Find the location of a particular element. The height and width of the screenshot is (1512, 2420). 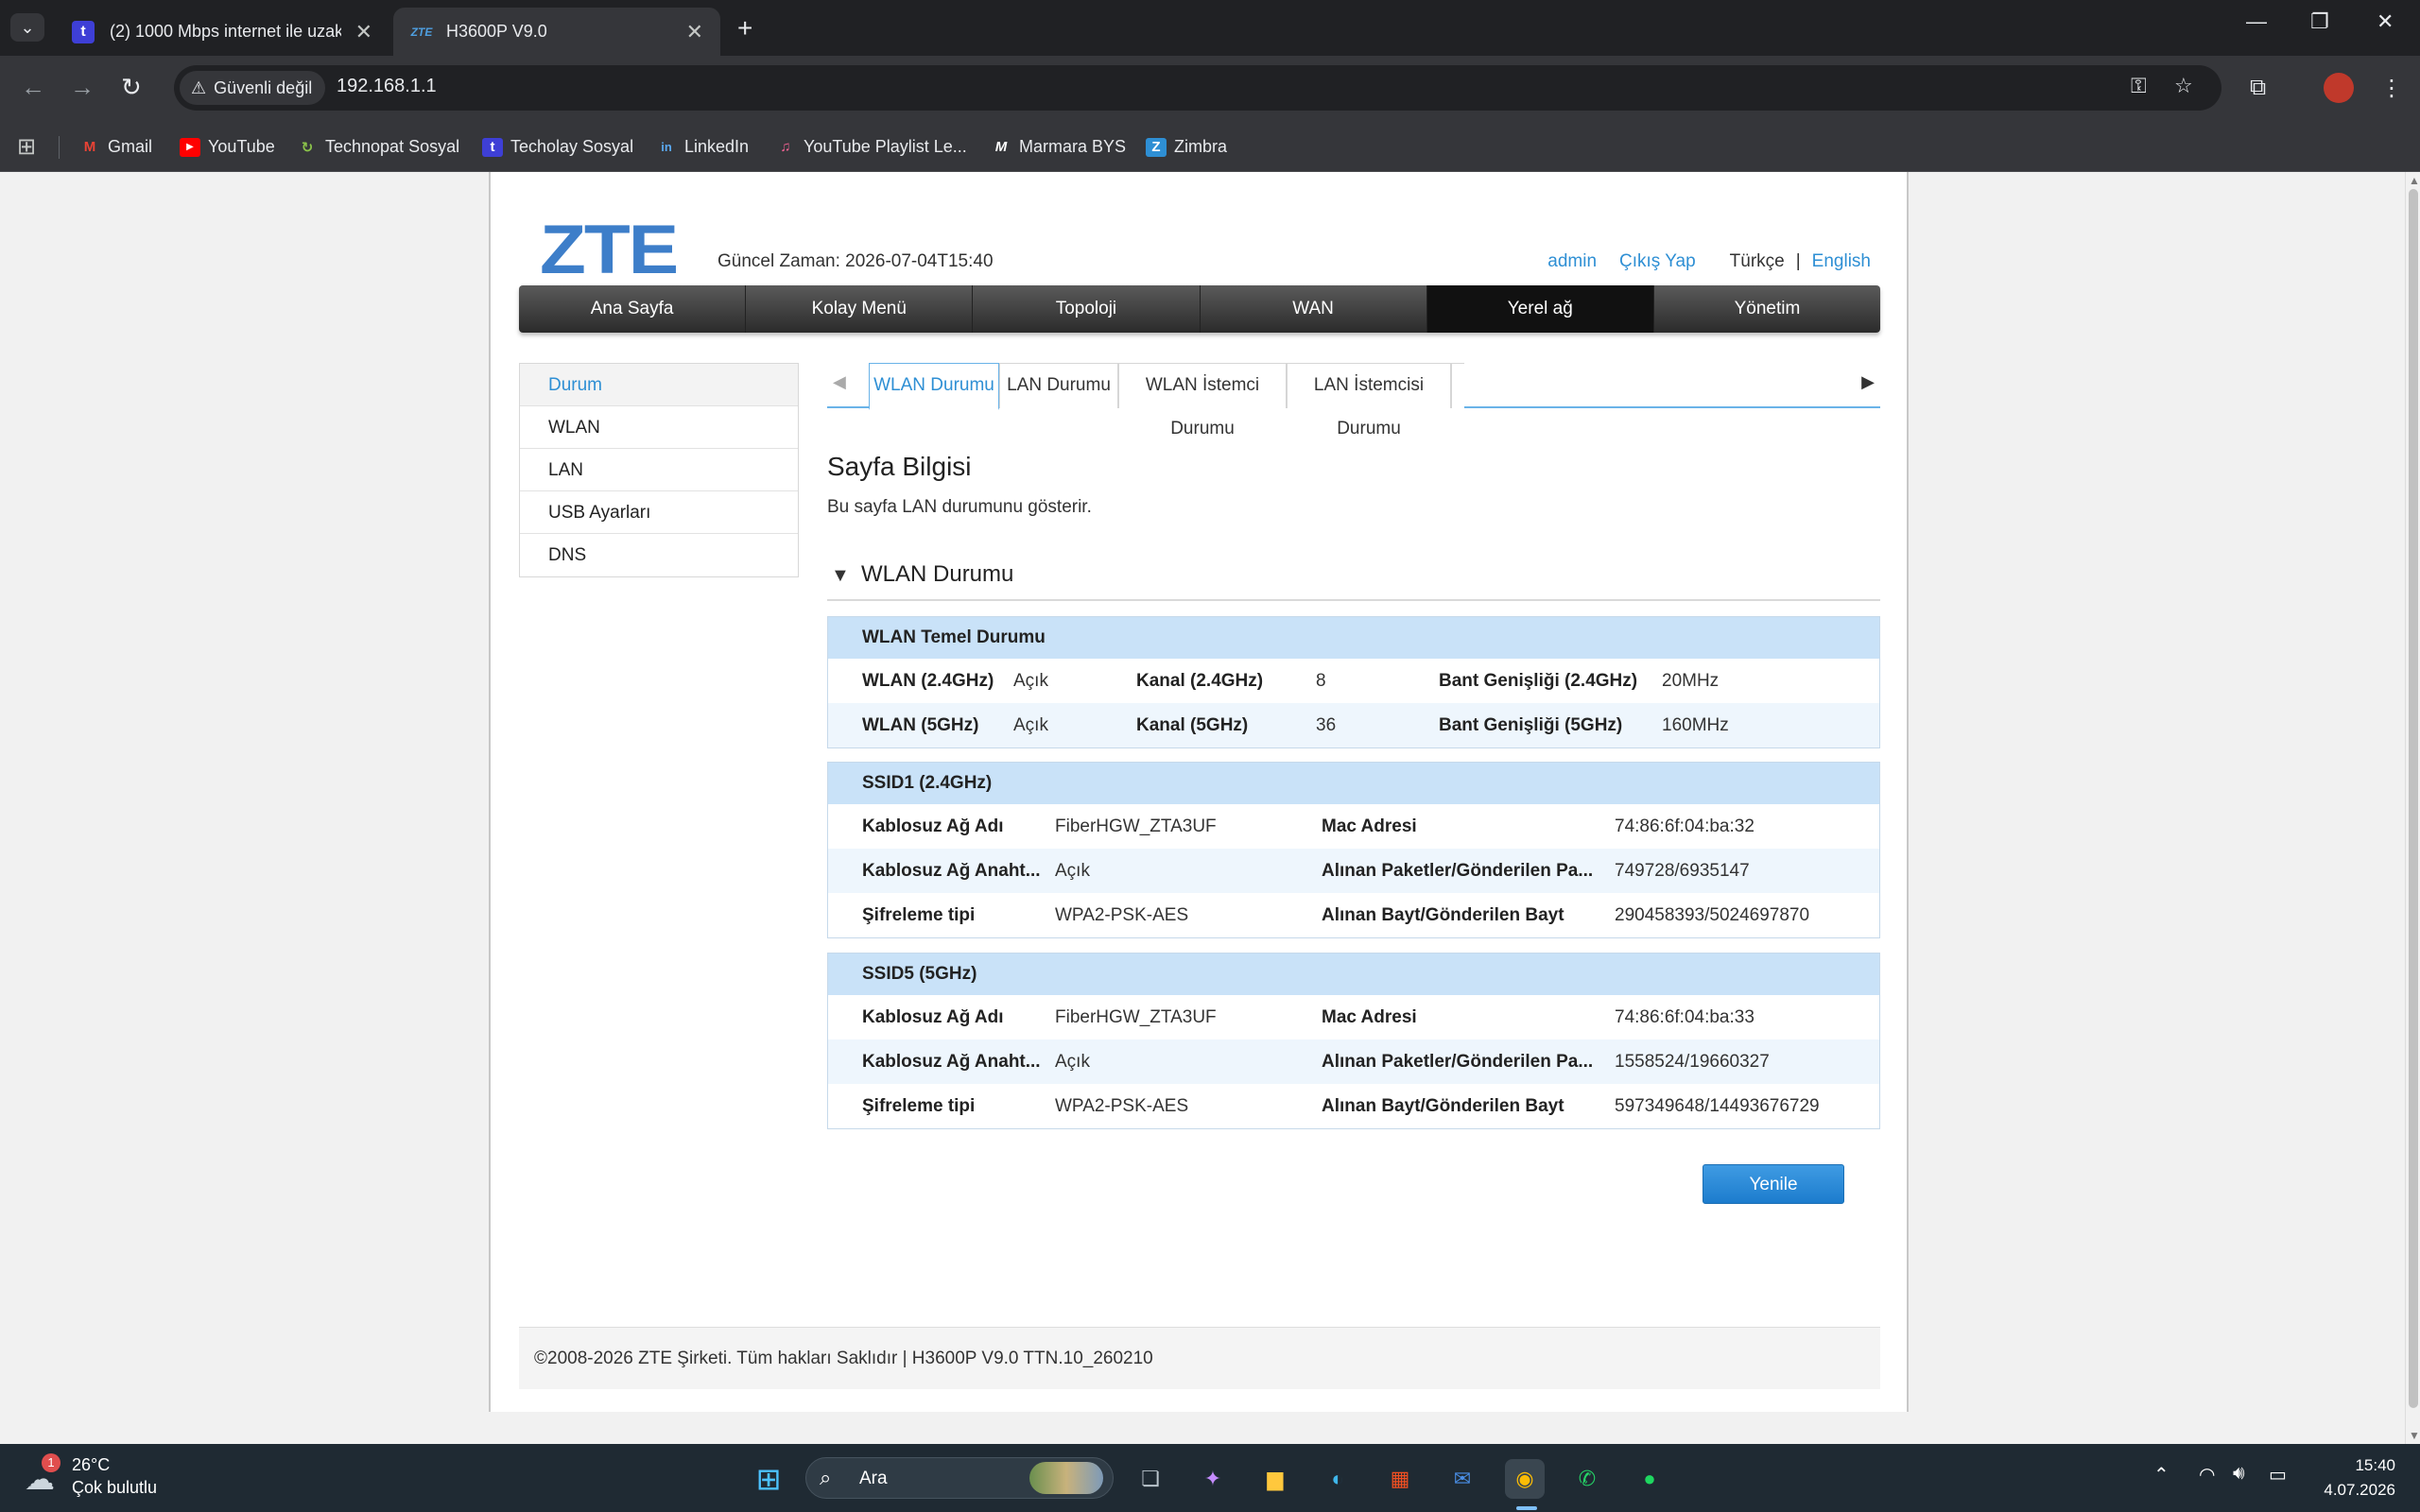

sidebar-item-durum: Durum is located at coordinates (659, 385).